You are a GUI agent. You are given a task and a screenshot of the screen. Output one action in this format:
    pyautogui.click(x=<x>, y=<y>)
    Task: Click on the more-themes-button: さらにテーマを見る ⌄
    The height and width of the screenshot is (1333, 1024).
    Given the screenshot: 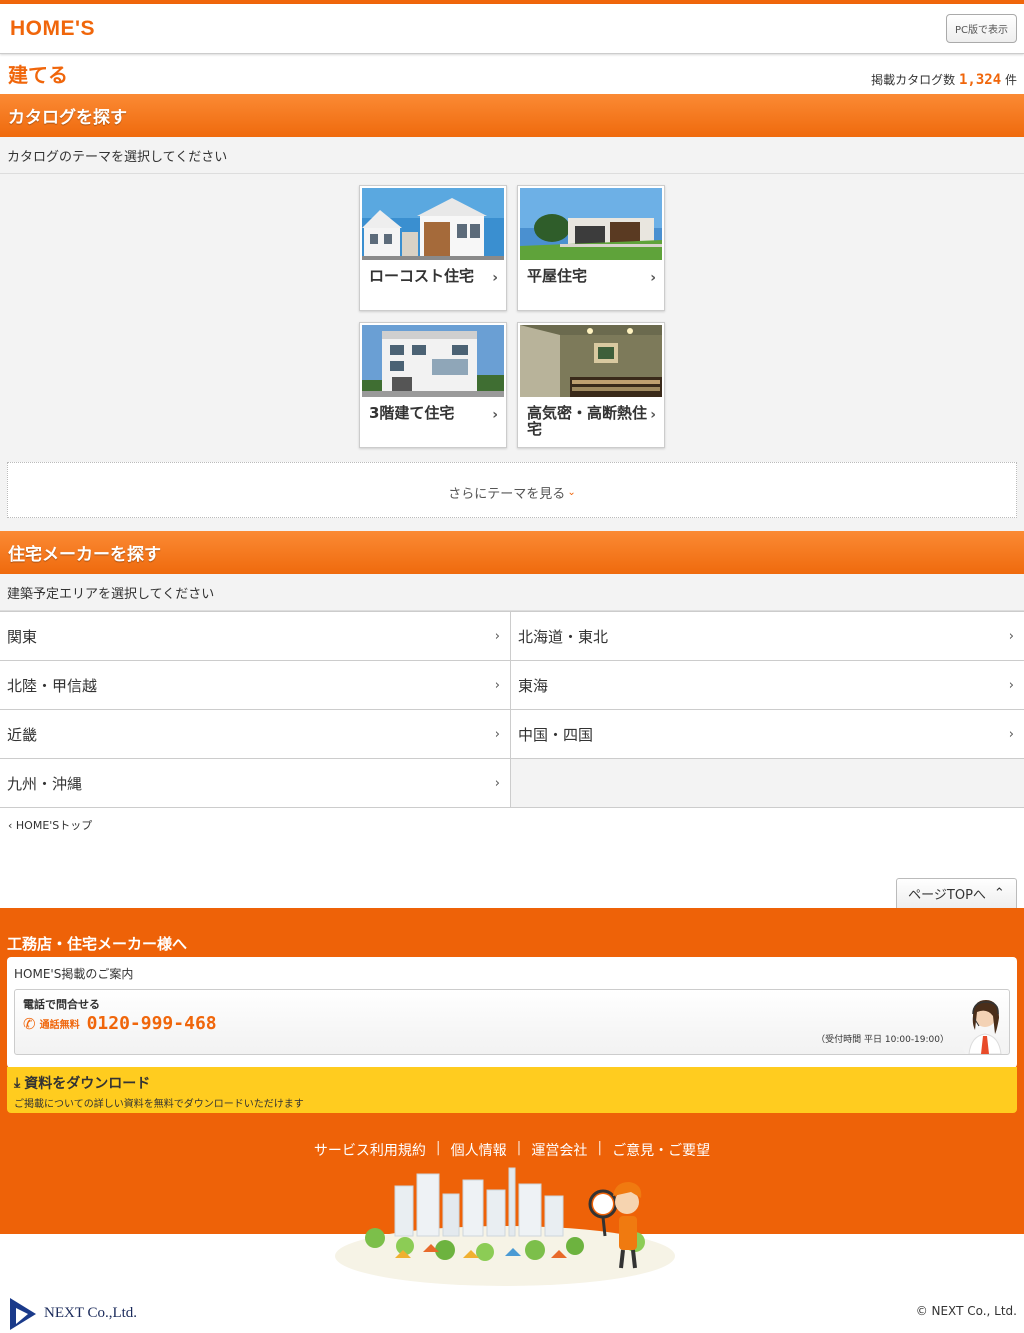 What is the action you would take?
    pyautogui.click(x=512, y=490)
    